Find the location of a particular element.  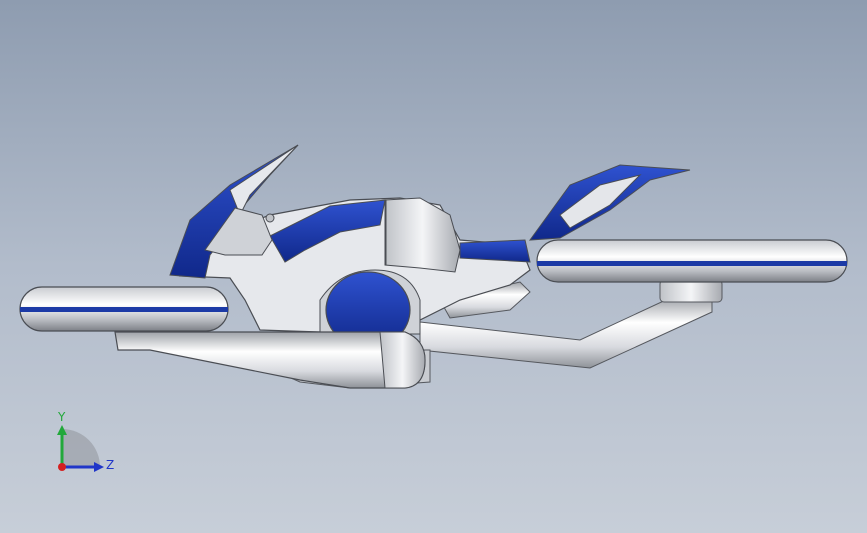

front-rotor-duct is located at coordinates (124, 309).